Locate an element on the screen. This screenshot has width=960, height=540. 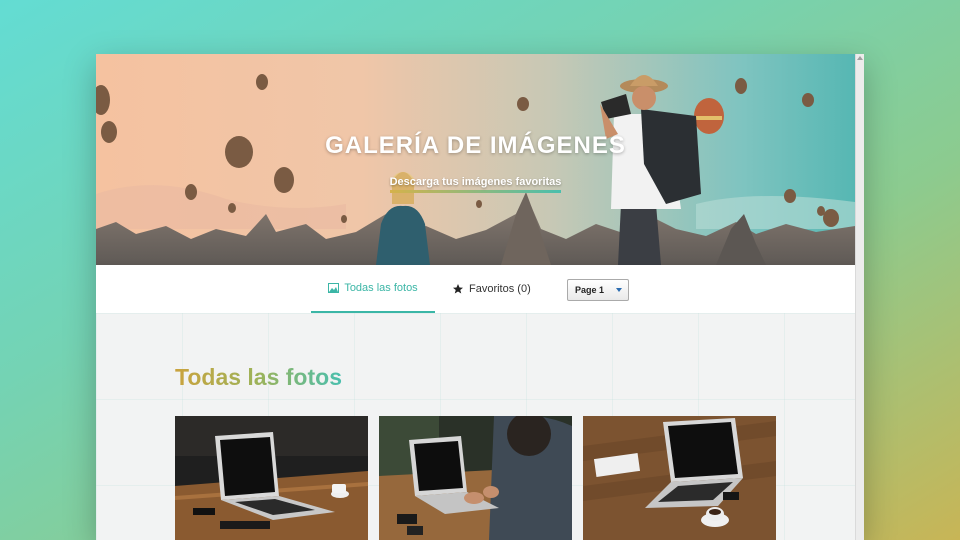
person-laptop-photo is located at coordinates (475, 478).